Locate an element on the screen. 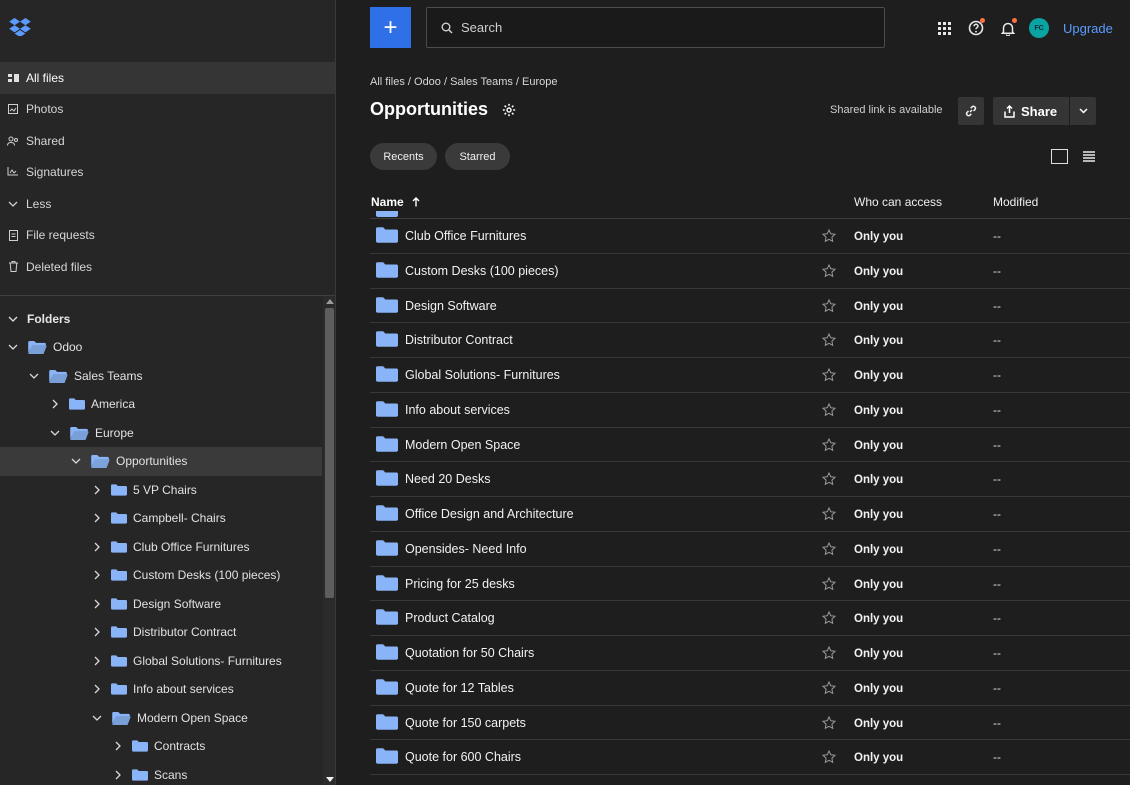 This screenshot has height=785, width=1130. table-row: Club Office Furnitures Only you -- is located at coordinates (750, 236).